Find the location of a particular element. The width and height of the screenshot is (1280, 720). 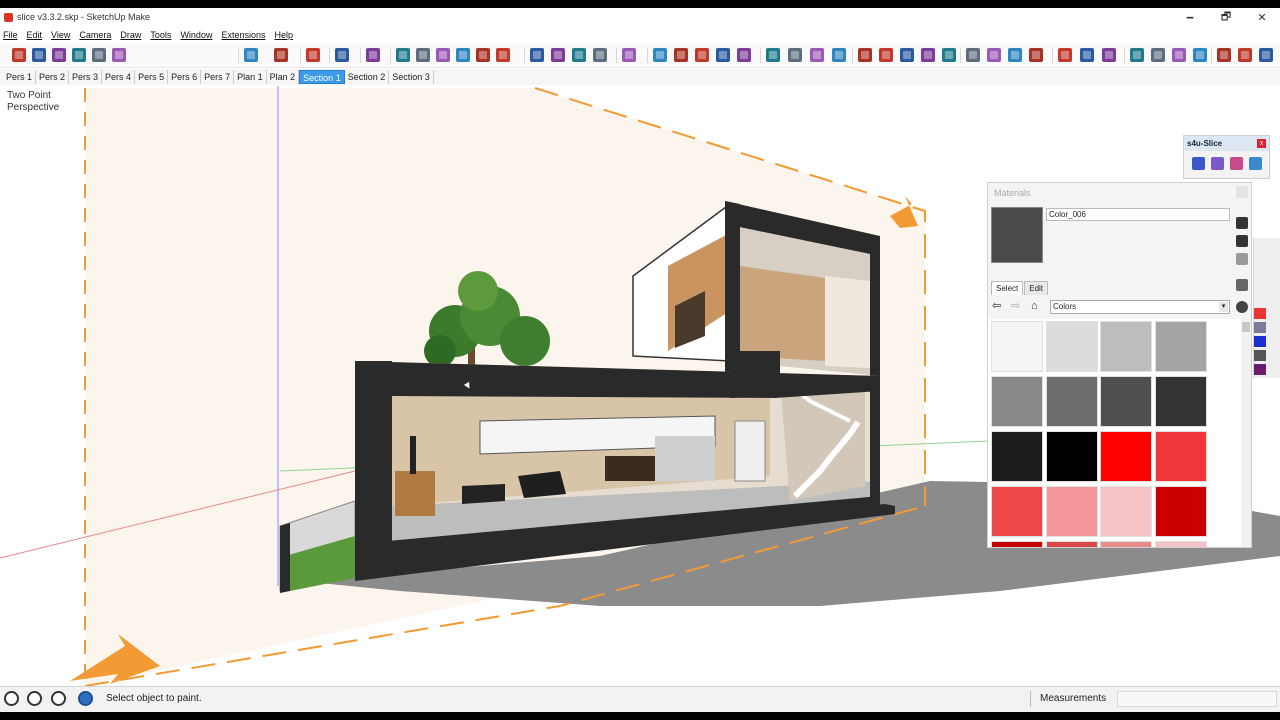

swatch-scrollbar-thumb is located at coordinates (1246, 327).